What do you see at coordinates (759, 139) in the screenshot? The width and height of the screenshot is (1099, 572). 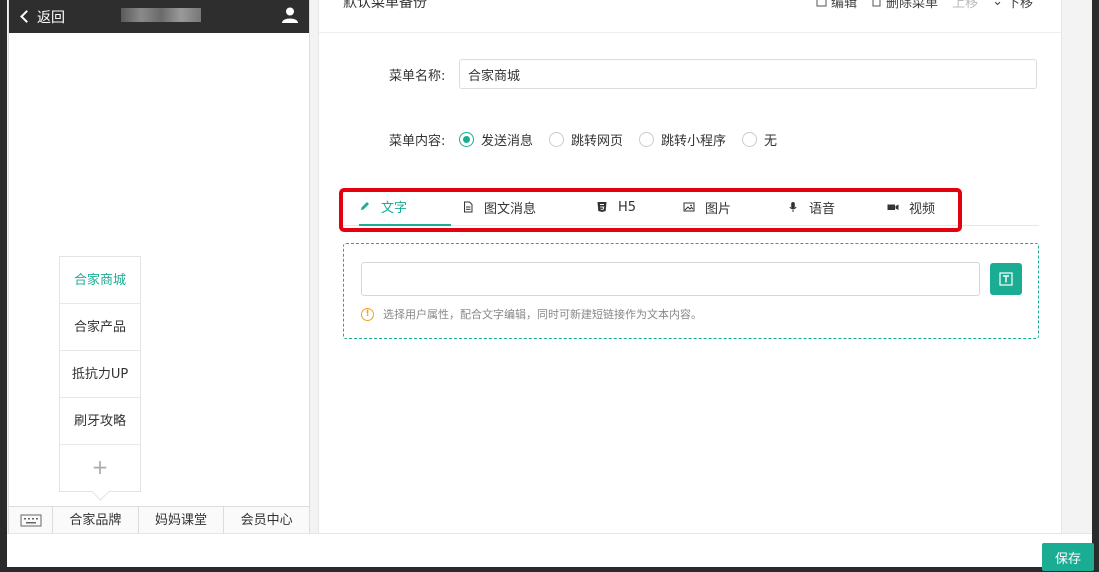 I see `radio-none: 无` at bounding box center [759, 139].